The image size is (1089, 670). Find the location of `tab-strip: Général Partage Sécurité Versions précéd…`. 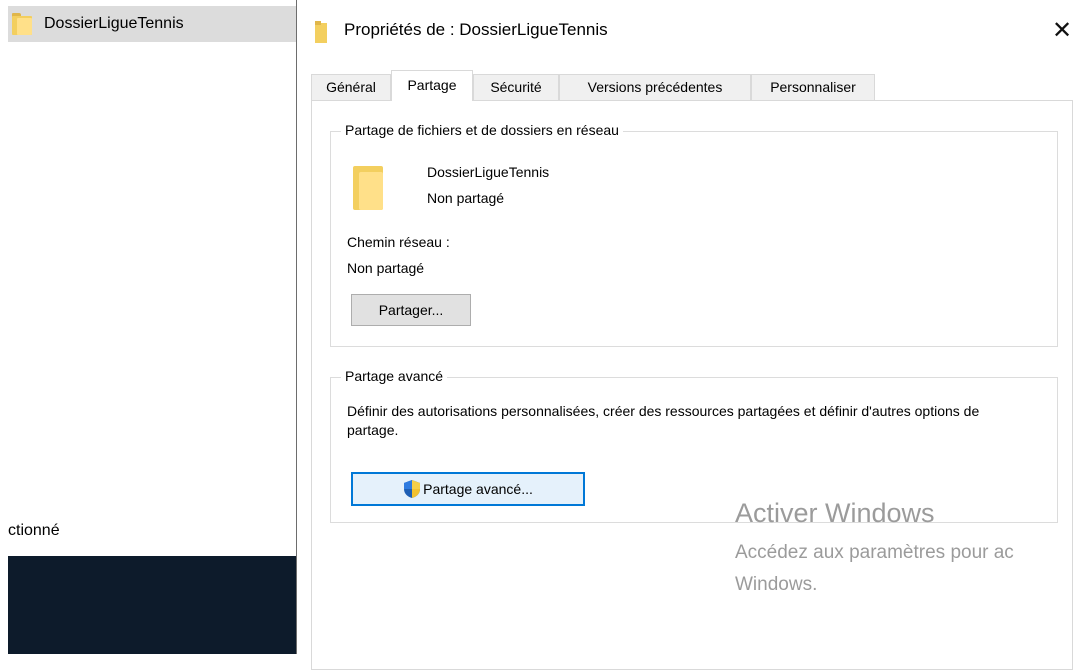

tab-strip: Général Partage Sécurité Versions précéd… is located at coordinates (691, 85).